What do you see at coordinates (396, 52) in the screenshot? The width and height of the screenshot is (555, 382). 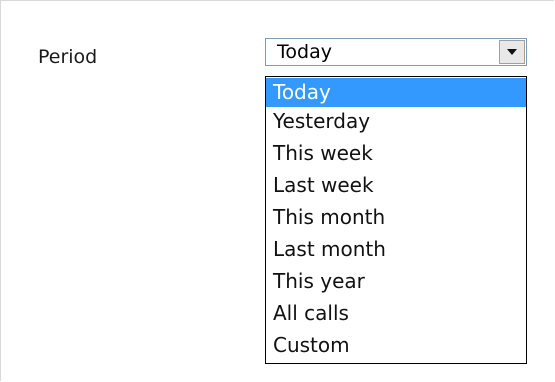 I see `period-select: Today` at bounding box center [396, 52].